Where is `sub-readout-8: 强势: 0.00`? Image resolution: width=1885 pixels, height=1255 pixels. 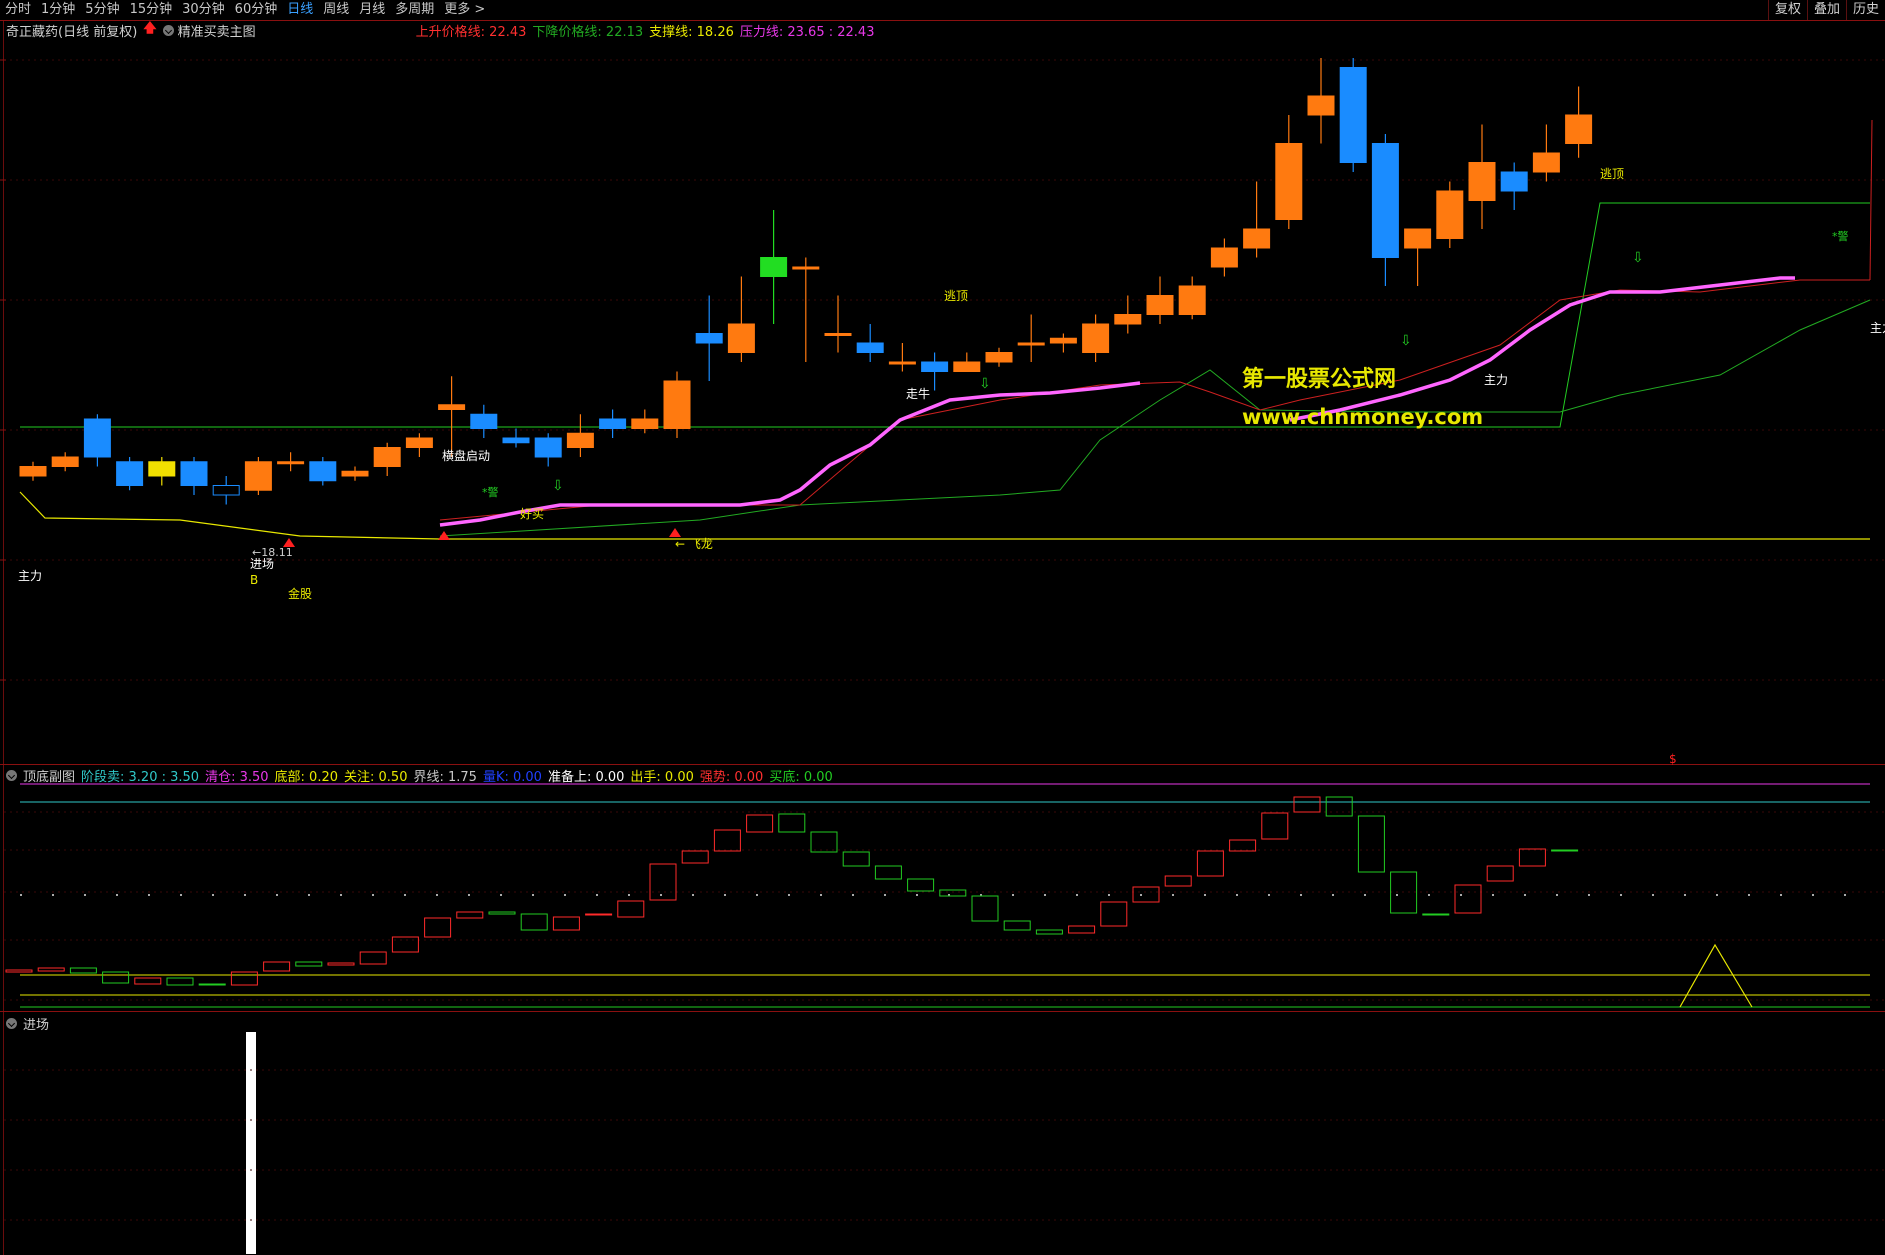 sub-readout-8: 强势: 0.00 is located at coordinates (731, 777).